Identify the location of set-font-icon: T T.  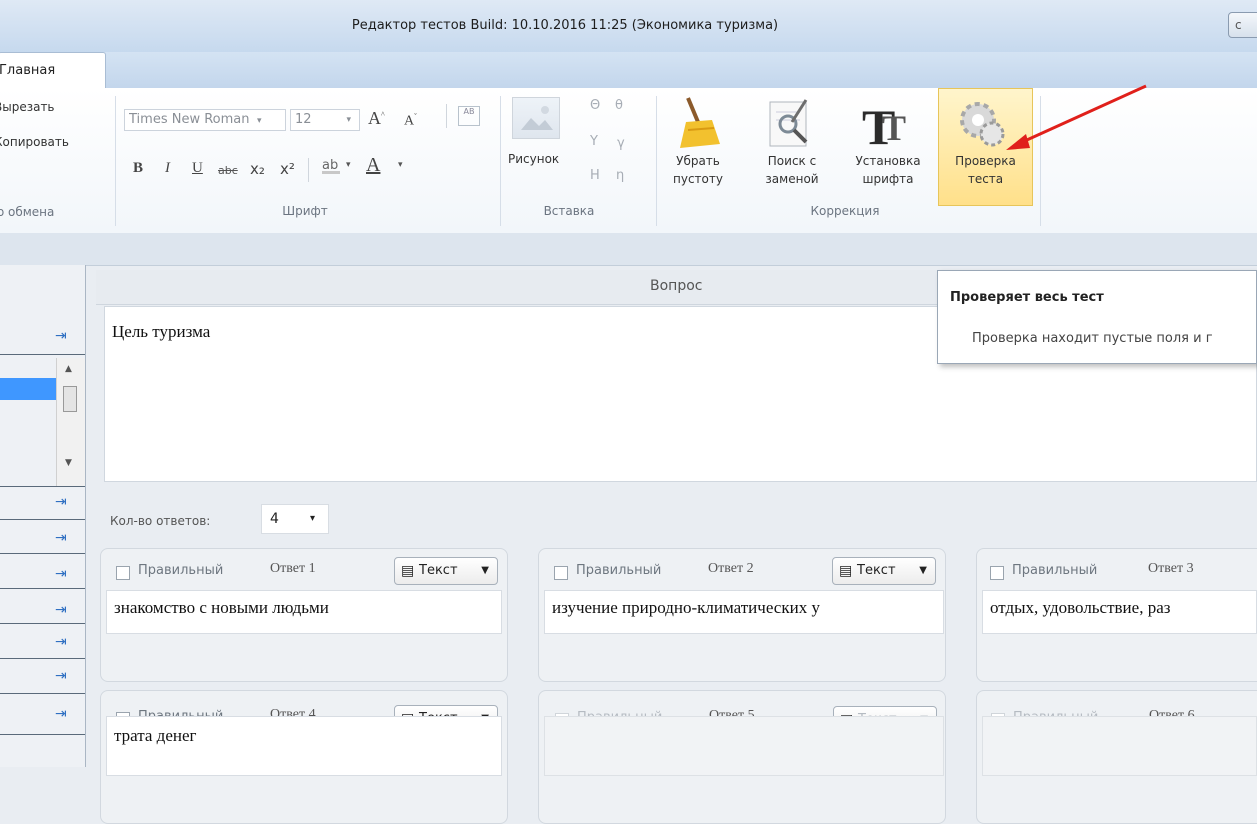
(888, 125).